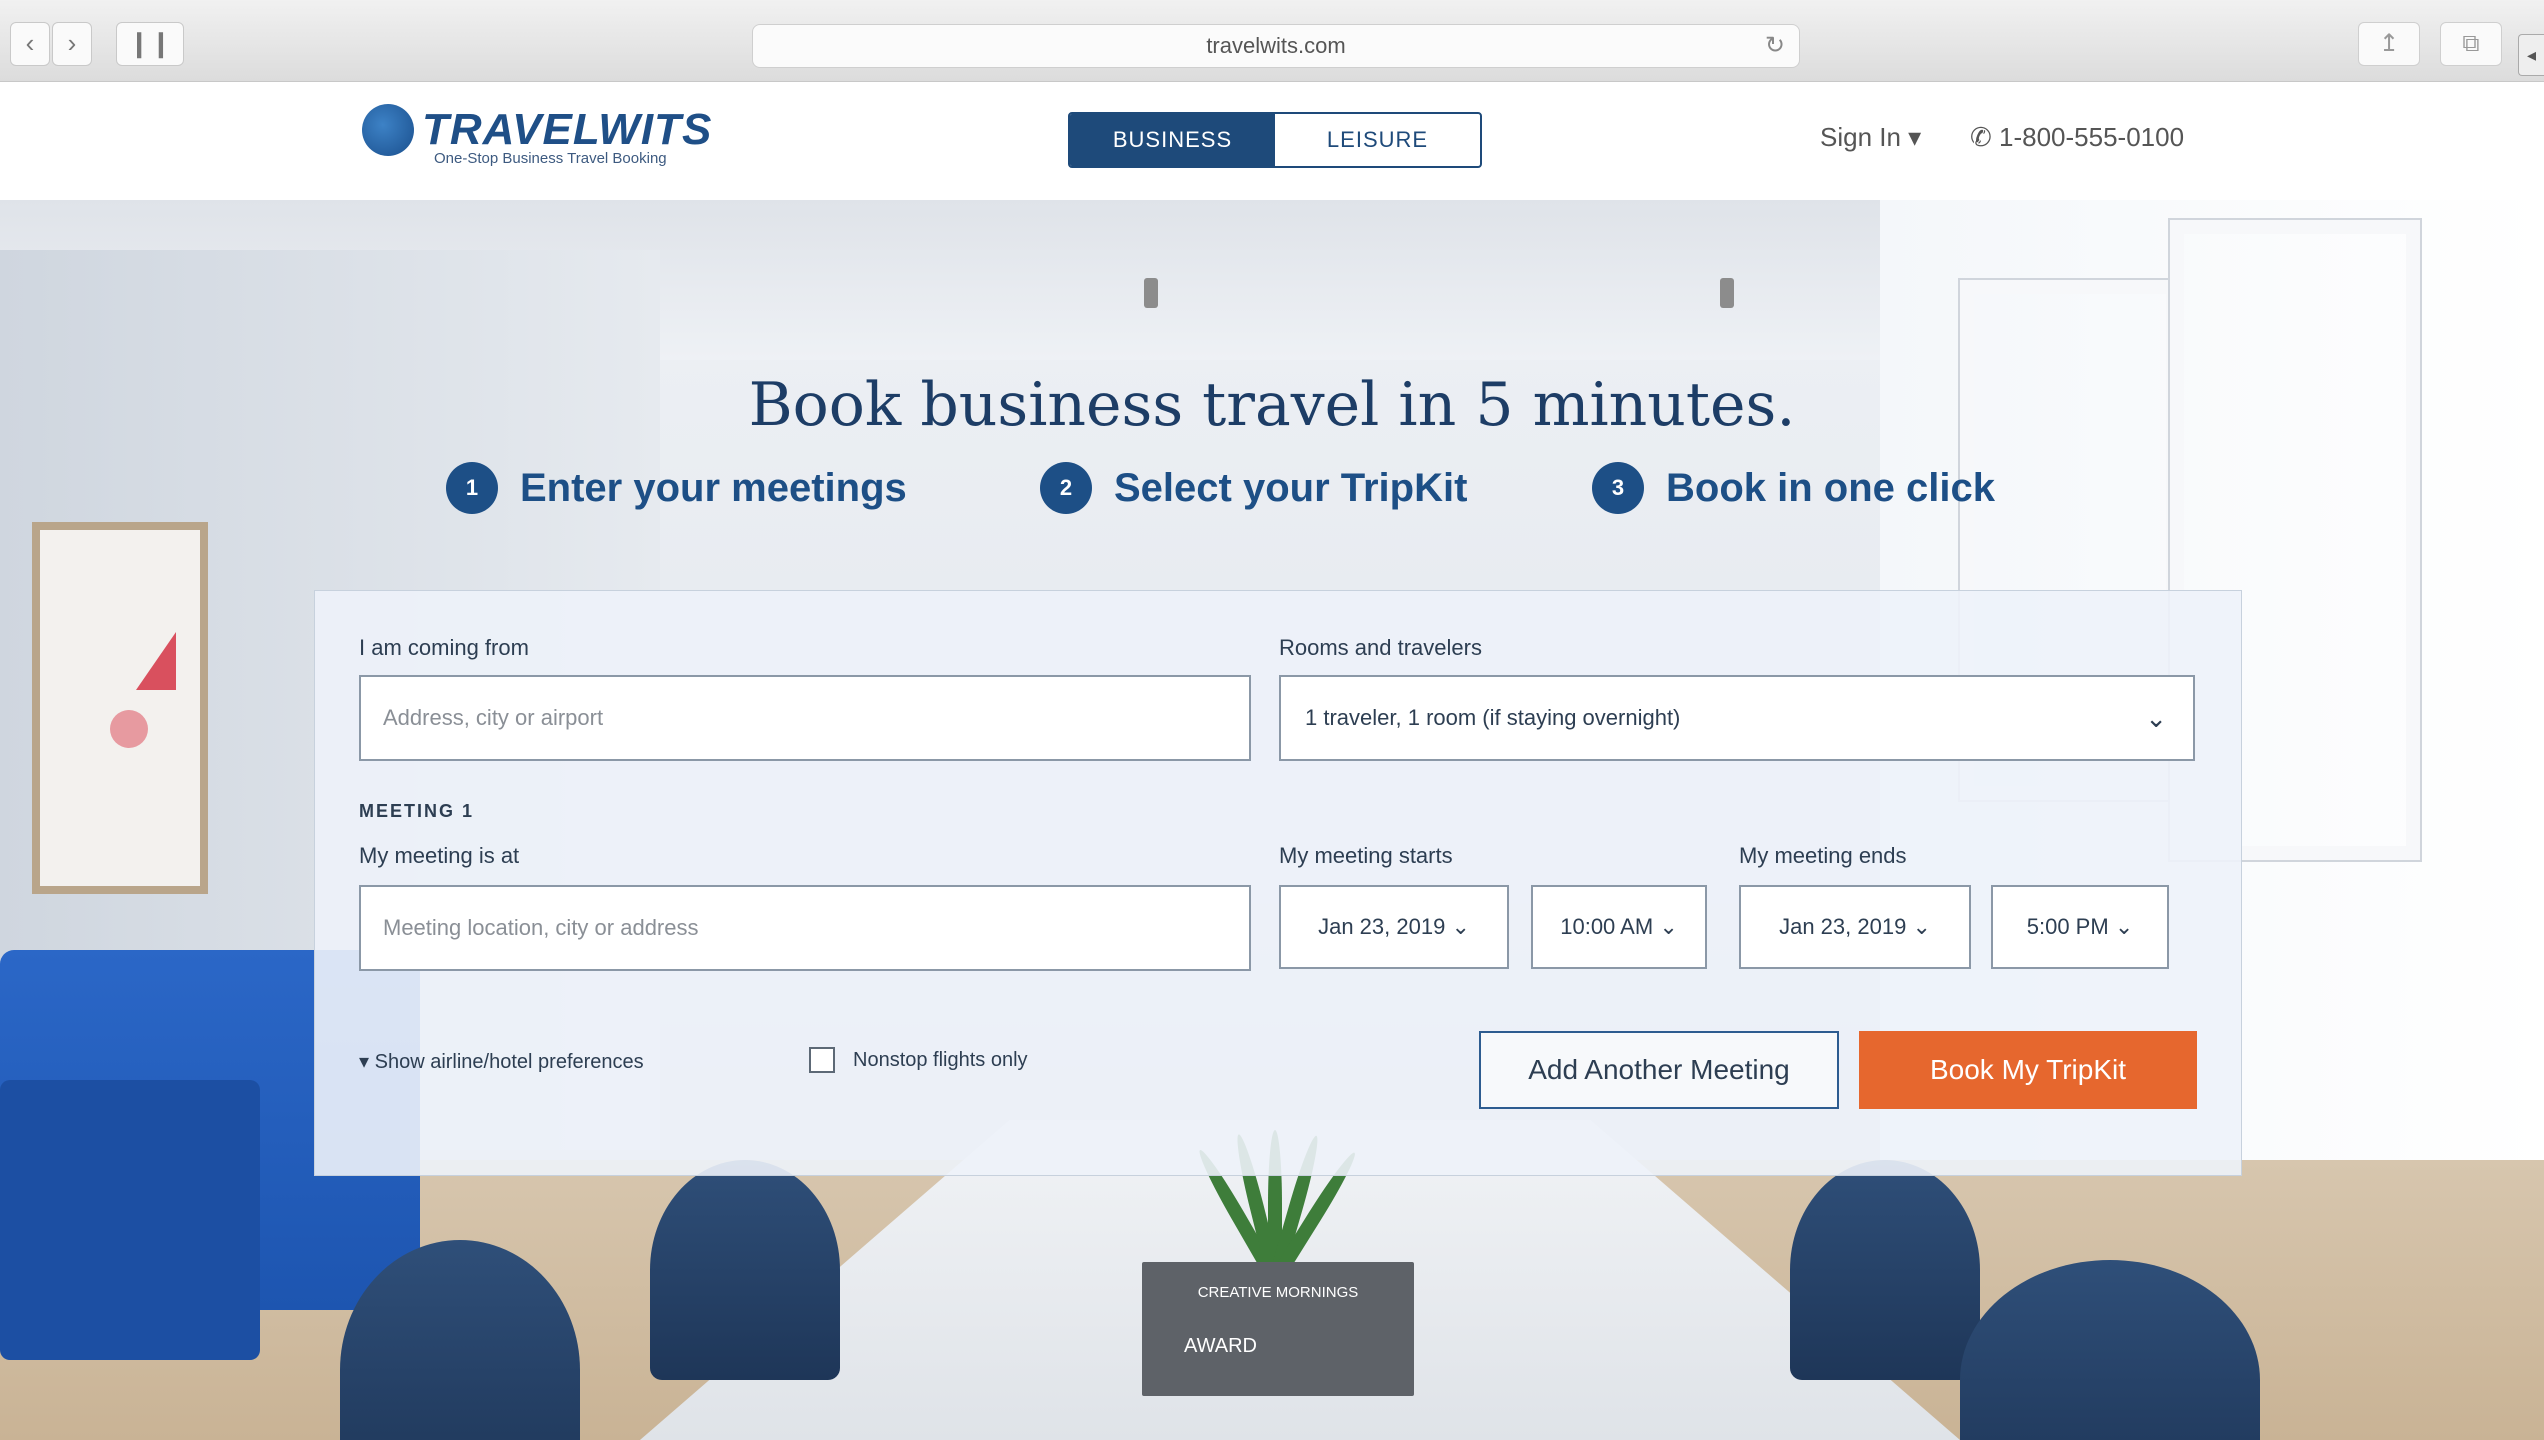 Image resolution: width=2544 pixels, height=1440 pixels. I want to click on meeting-section-title: MEETING 1, so click(417, 811).